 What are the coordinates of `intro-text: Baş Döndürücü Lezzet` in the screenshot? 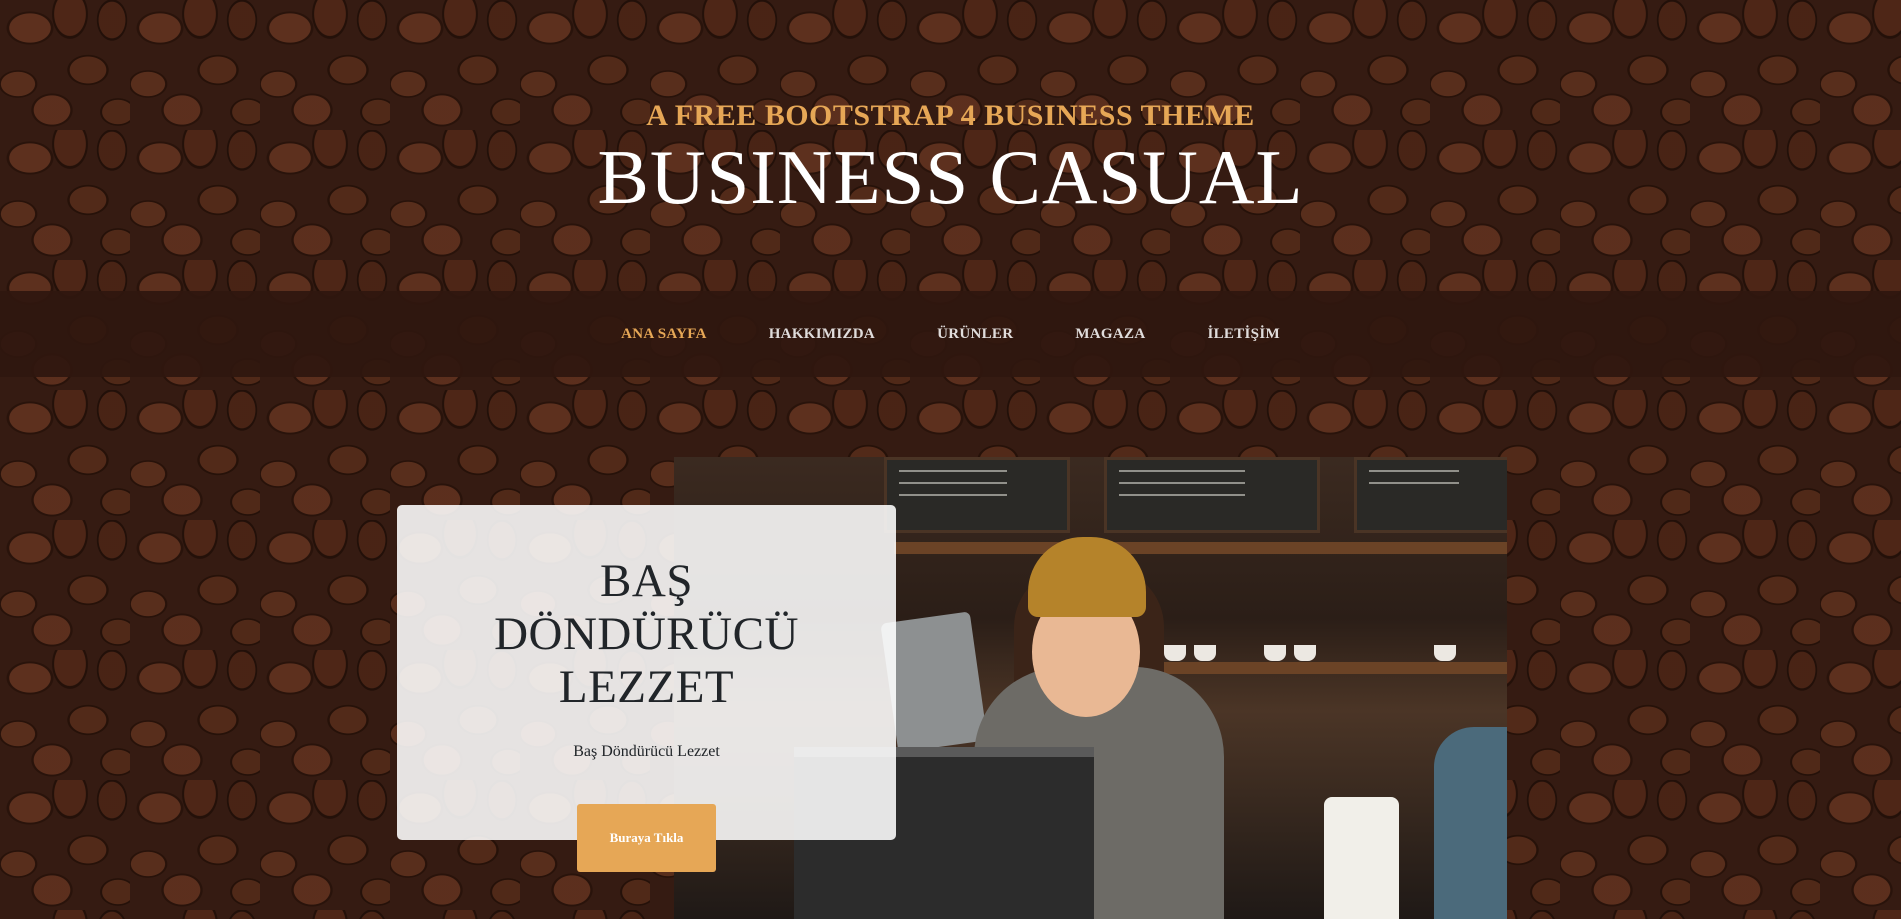 It's located at (646, 751).